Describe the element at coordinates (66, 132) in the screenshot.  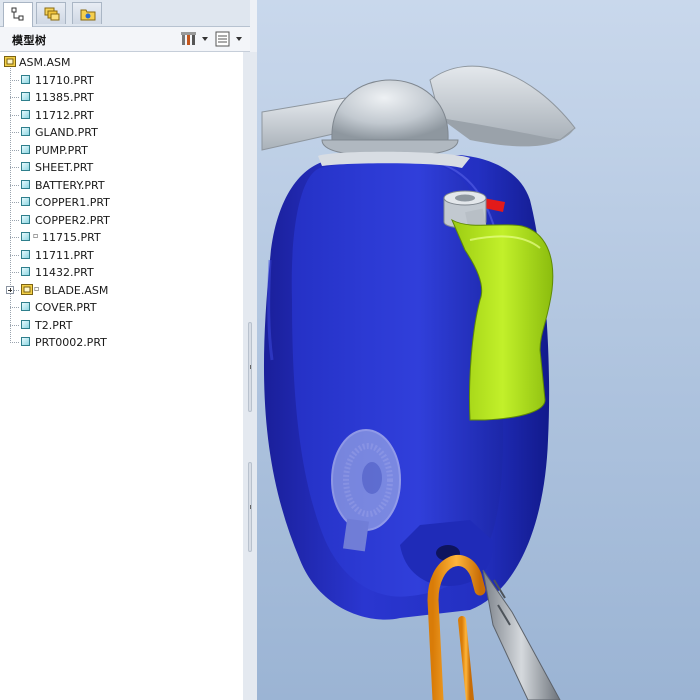
I see `tree-item-label: GLAND.PRT` at that location.